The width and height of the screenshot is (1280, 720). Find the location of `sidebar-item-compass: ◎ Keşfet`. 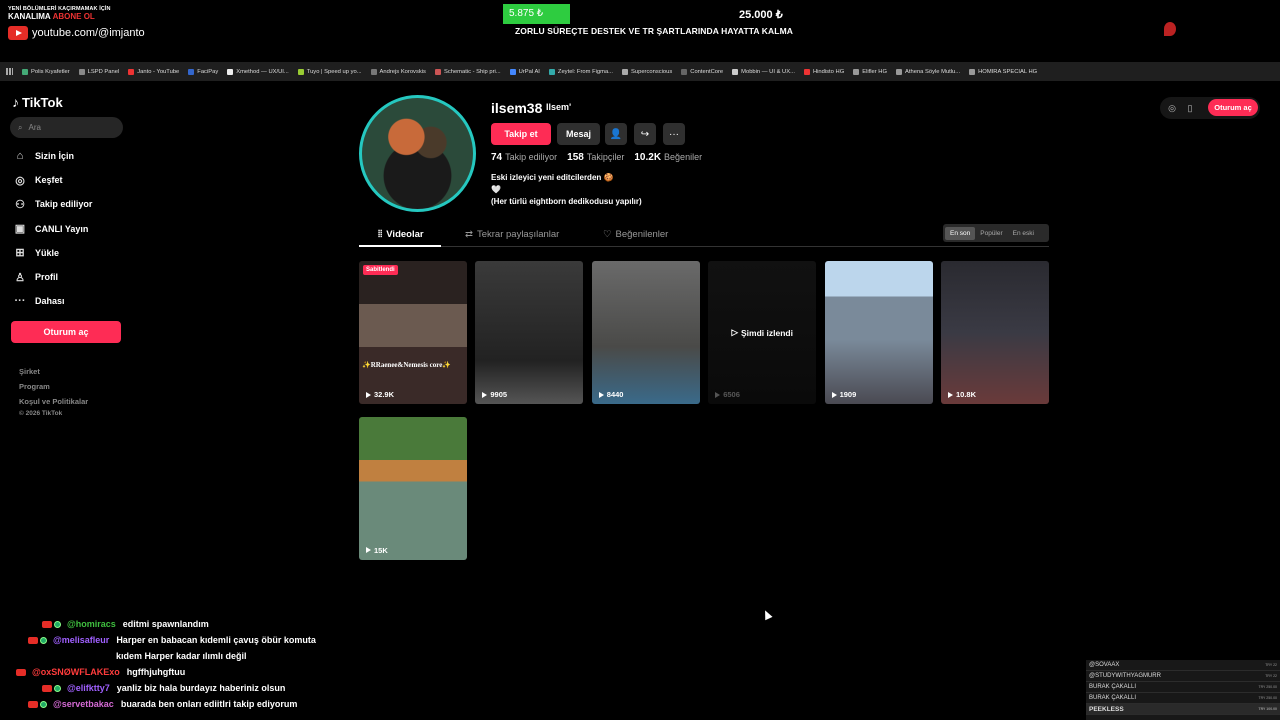

sidebar-item-compass: ◎ Keşfet is located at coordinates (37, 180).